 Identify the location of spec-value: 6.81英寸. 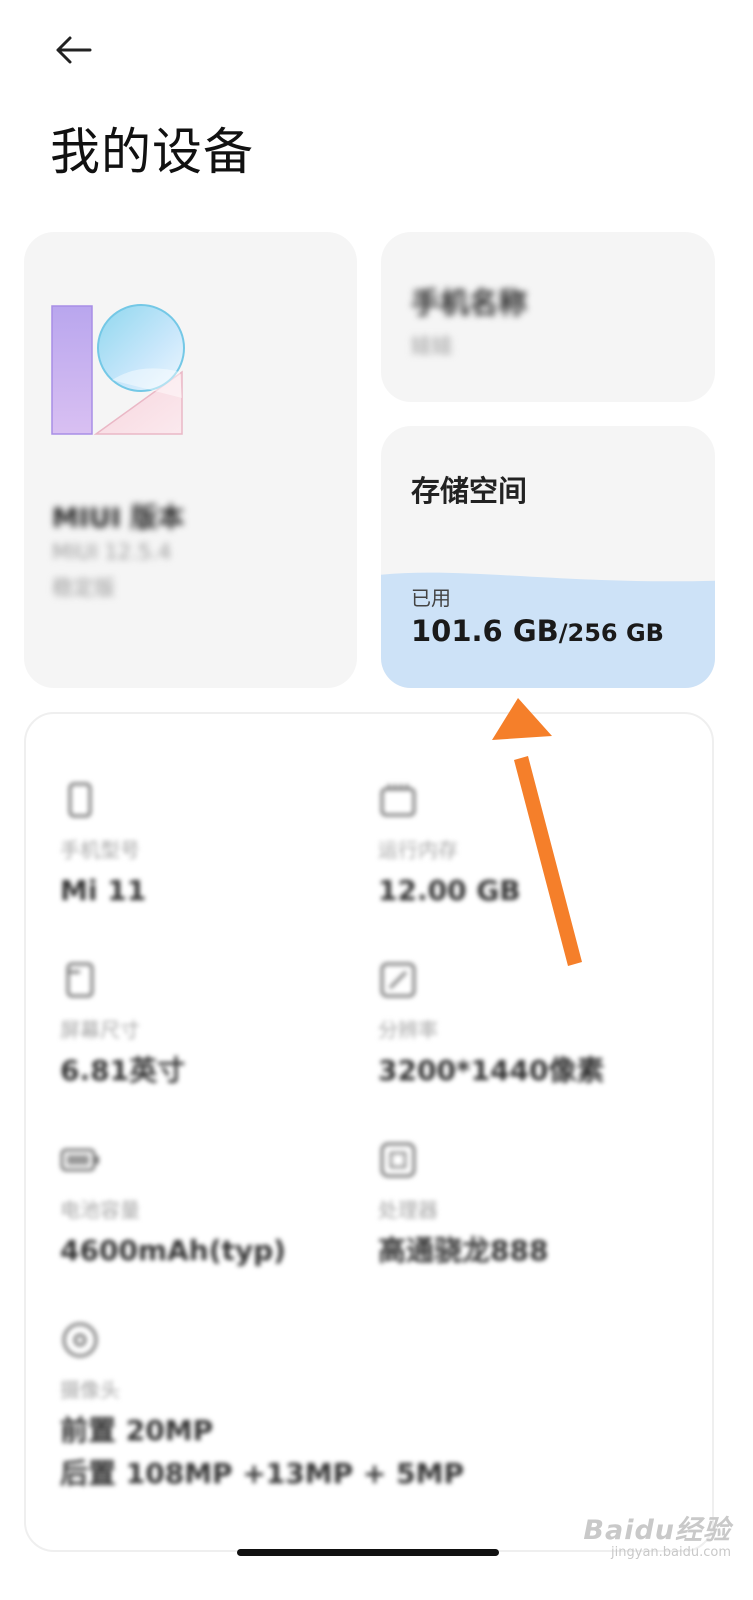
(123, 1070).